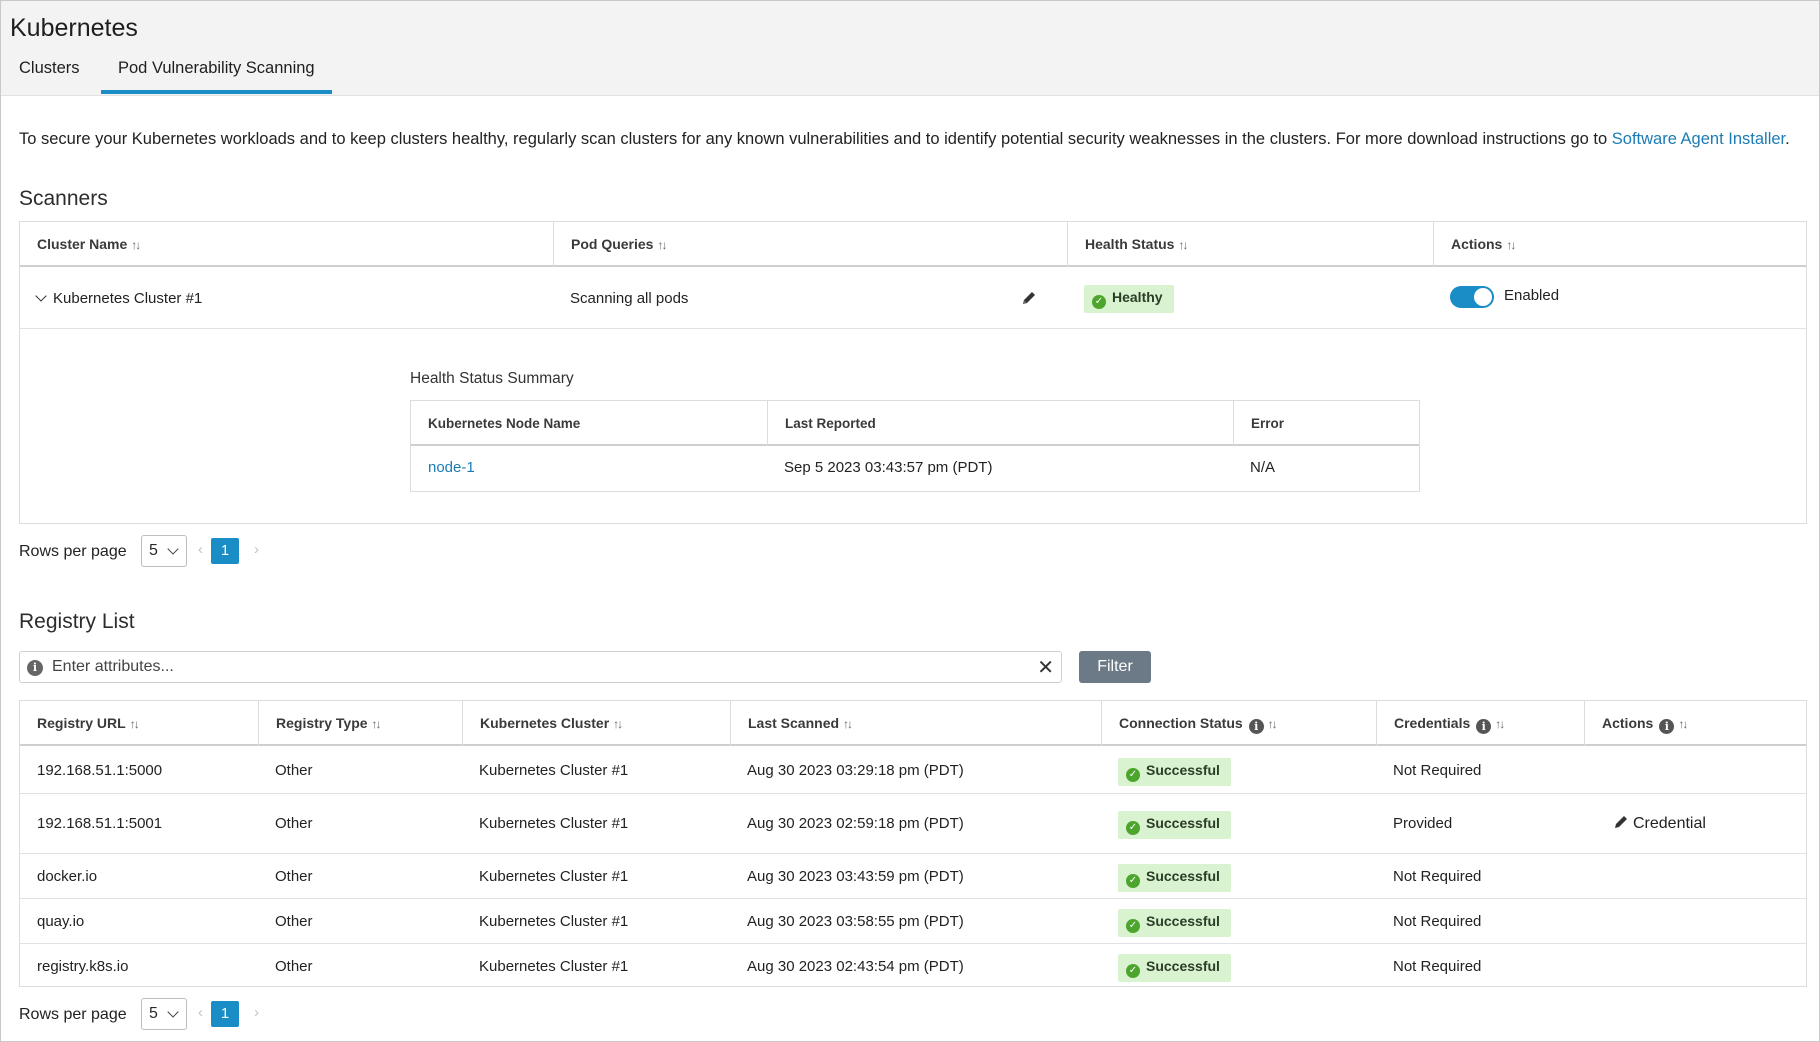 This screenshot has width=1820, height=1042. What do you see at coordinates (216, 76) in the screenshot?
I see `tab-pod-vulnerability-scanning: Pod Vulnerability Scanning` at bounding box center [216, 76].